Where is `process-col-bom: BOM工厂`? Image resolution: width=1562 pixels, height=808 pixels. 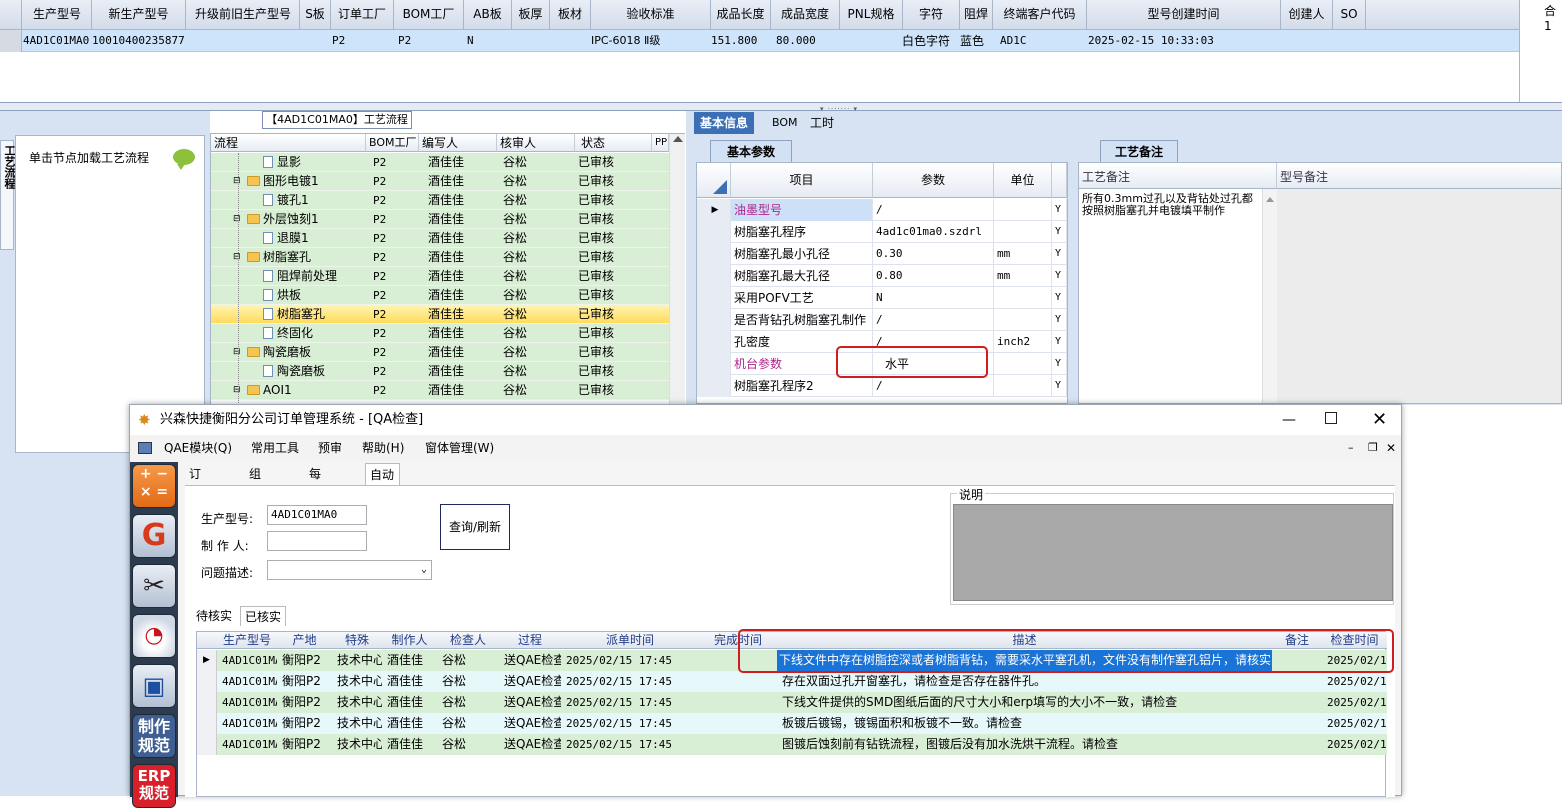
process-col-bom: BOM工厂 is located at coordinates (392, 143).